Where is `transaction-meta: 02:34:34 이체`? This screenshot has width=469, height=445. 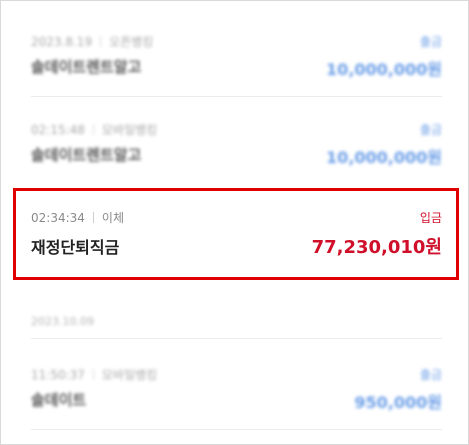 transaction-meta: 02:34:34 이체 is located at coordinates (77, 217).